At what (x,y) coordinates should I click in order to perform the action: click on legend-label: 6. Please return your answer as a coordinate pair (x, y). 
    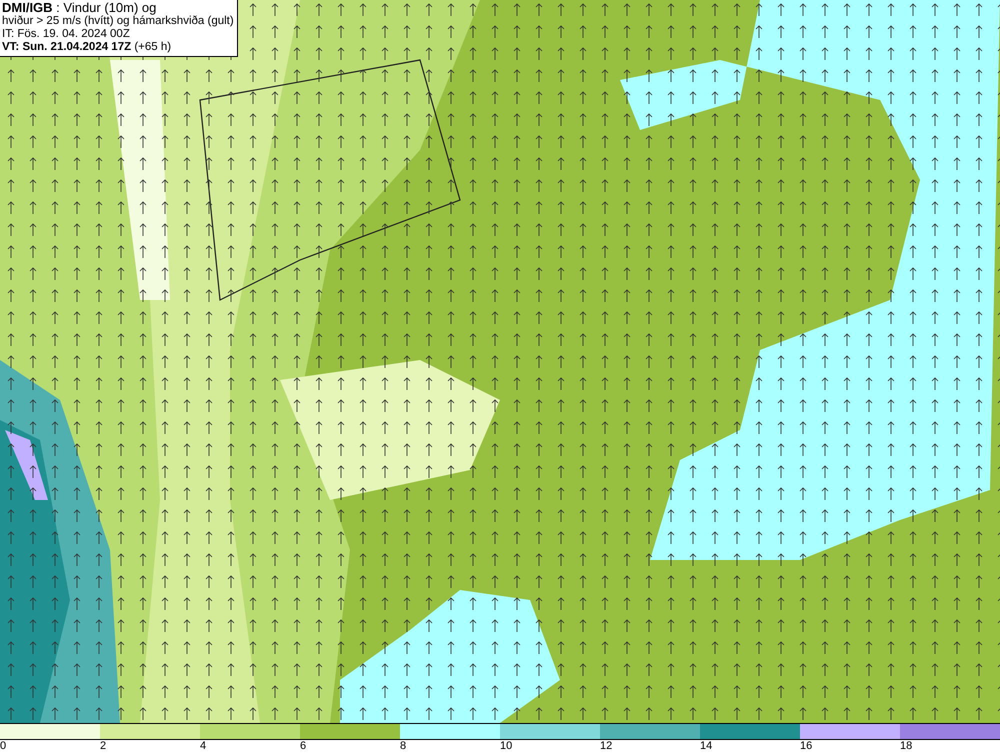
    Looking at the image, I should click on (304, 746).